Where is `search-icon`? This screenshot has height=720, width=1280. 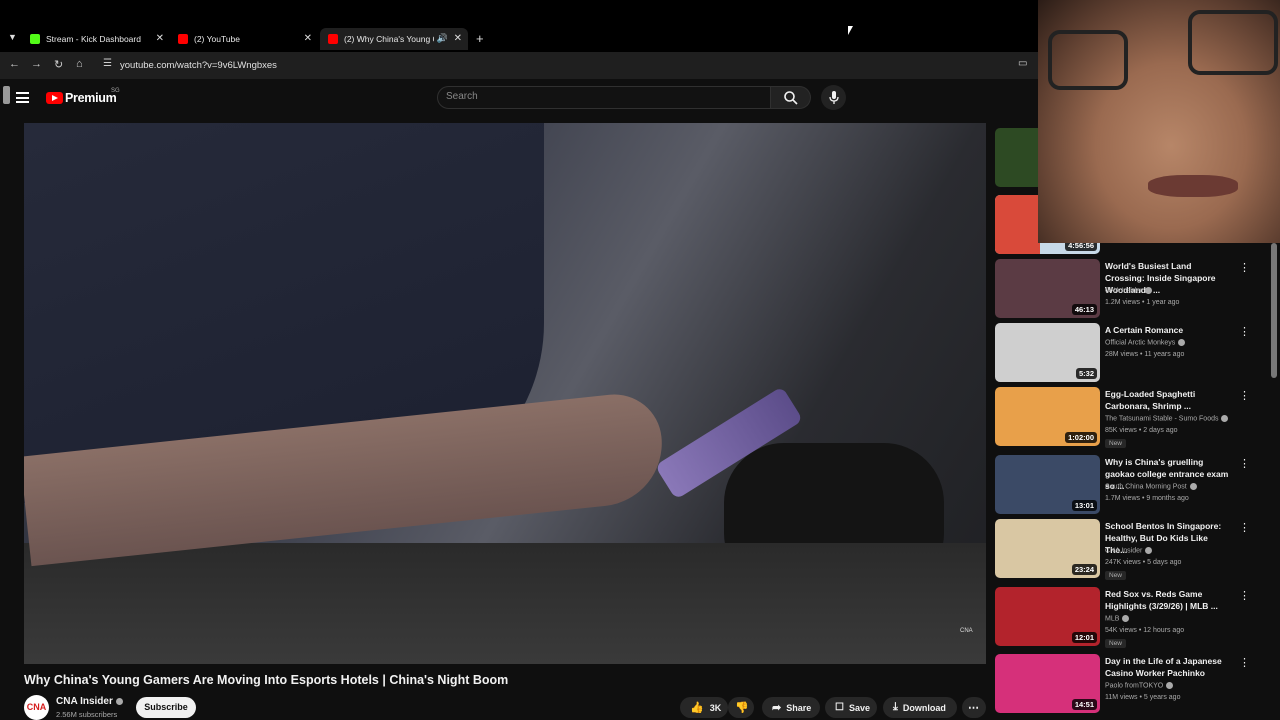 search-icon is located at coordinates (791, 98).